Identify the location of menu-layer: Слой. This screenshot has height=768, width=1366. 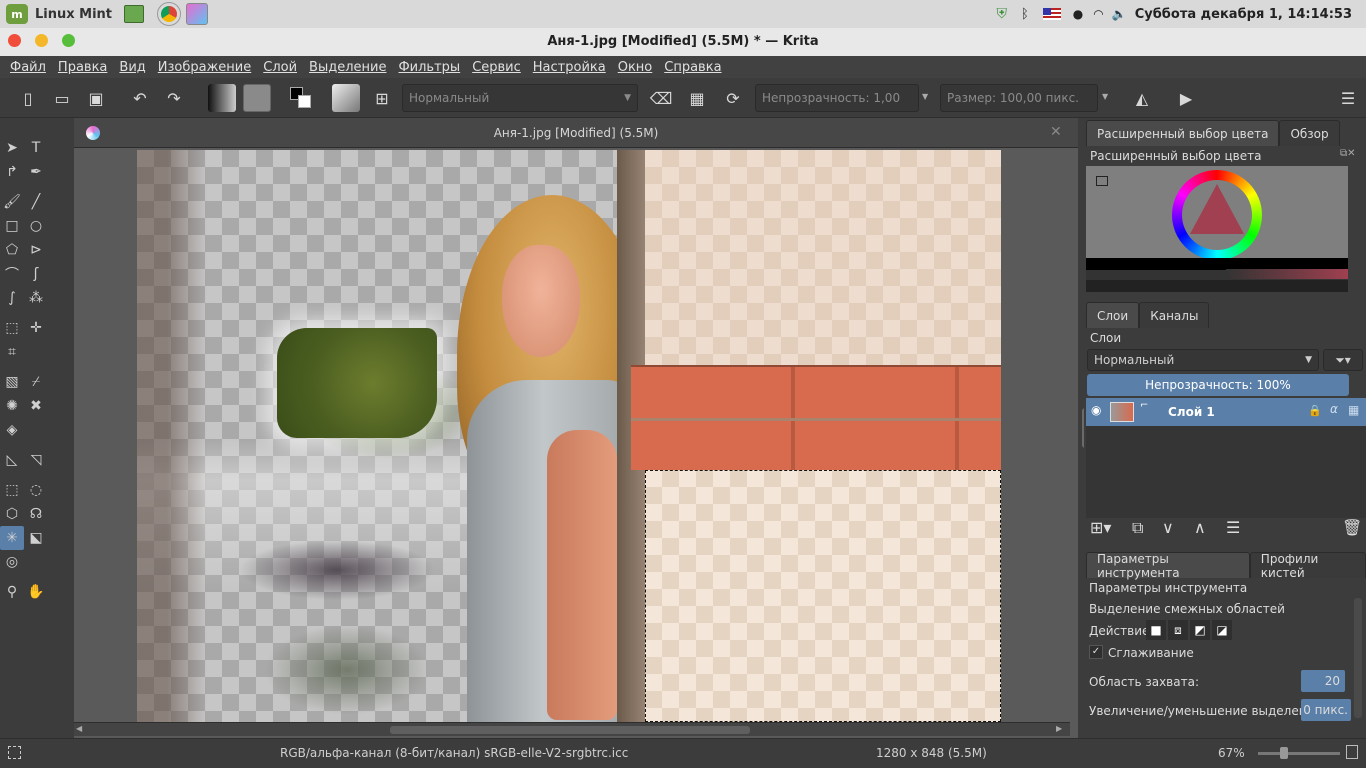
(280, 67).